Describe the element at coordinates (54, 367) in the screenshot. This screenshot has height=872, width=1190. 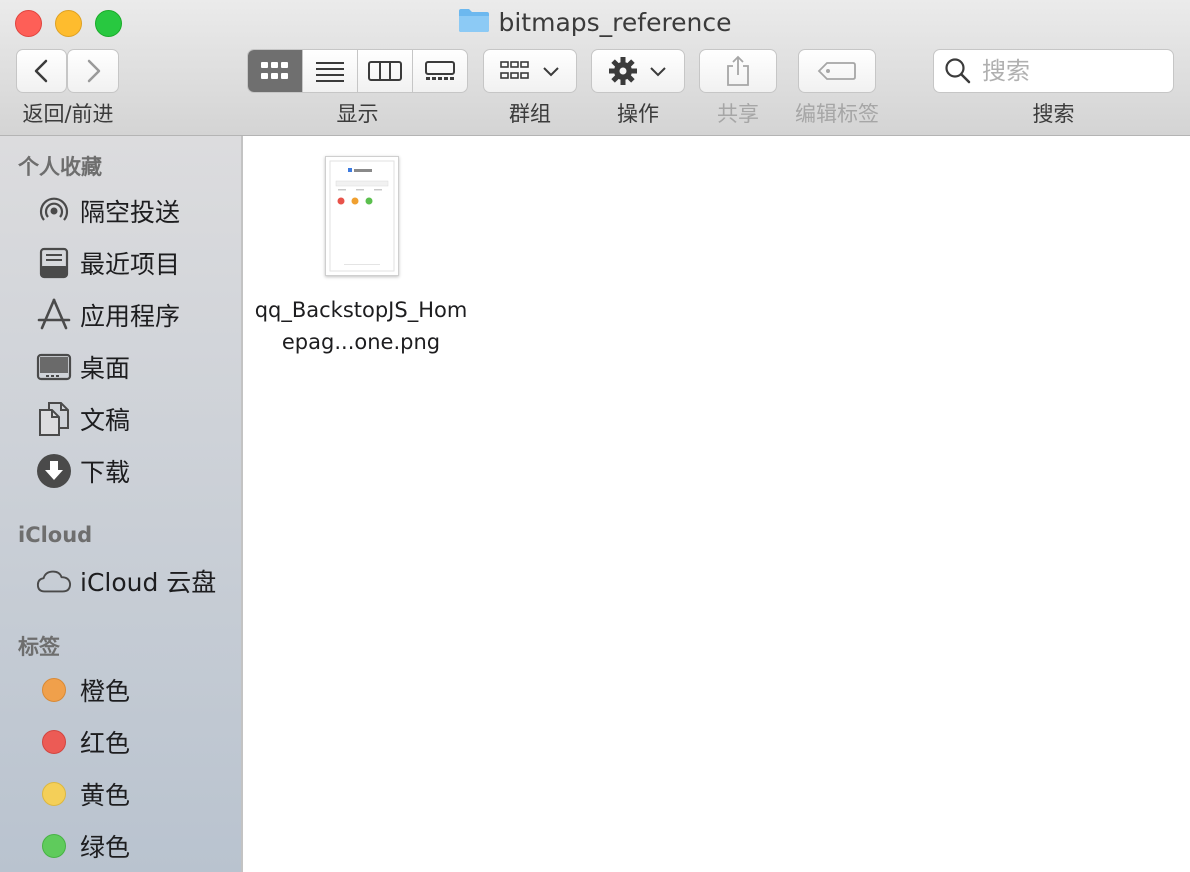
I see `desktop-icon` at that location.